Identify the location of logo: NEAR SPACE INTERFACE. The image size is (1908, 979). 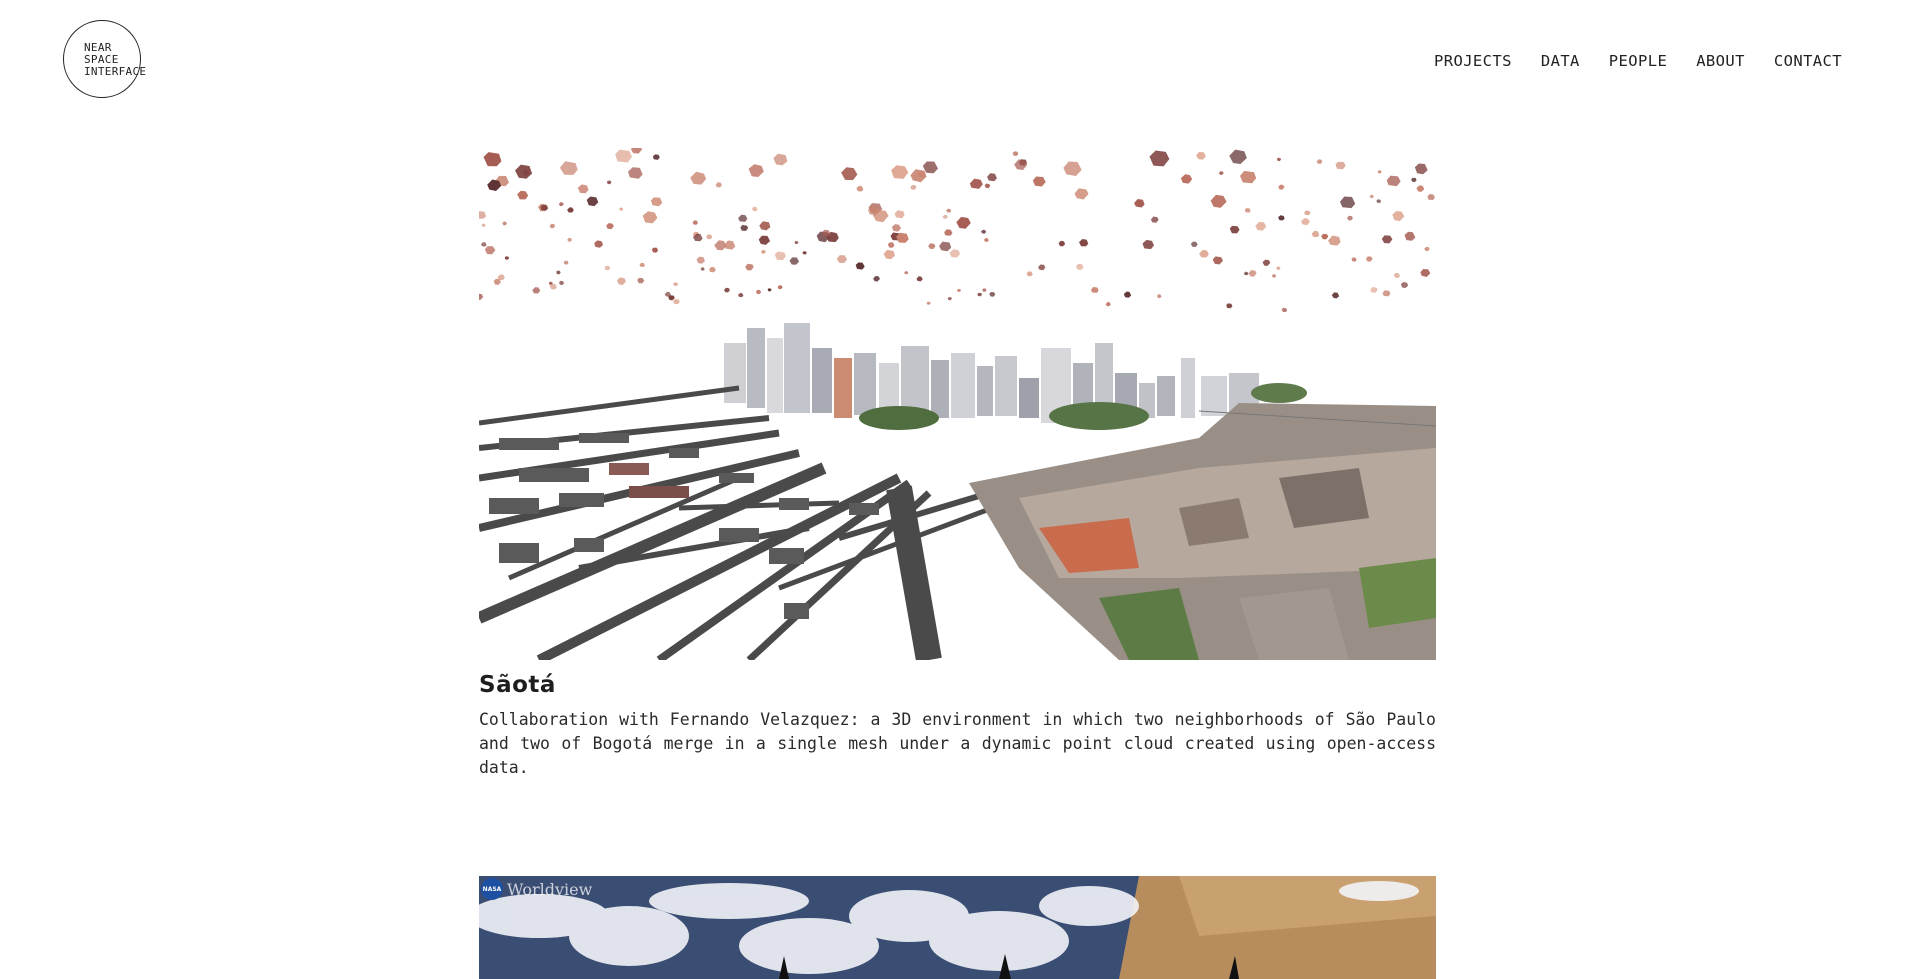
(104, 59).